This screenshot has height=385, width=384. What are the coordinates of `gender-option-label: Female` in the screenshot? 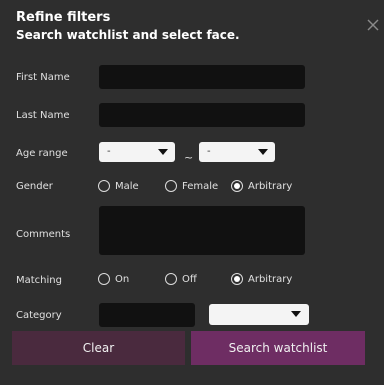 It's located at (200, 186).